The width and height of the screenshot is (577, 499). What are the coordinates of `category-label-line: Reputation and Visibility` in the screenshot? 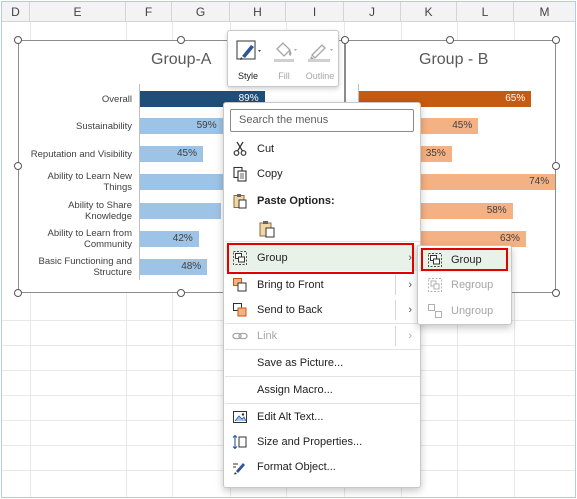 It's located at (81, 154).